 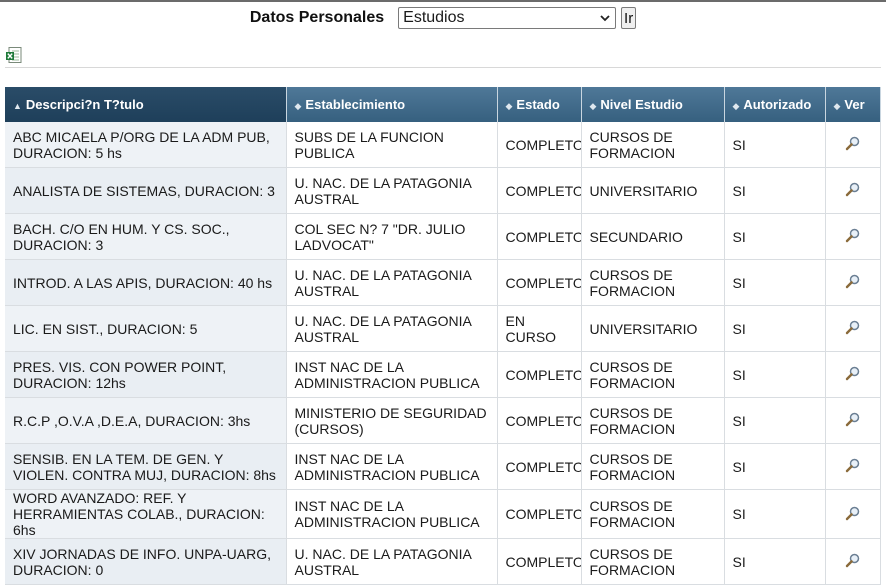 What do you see at coordinates (317, 17) in the screenshot?
I see `toolbar-label: Datos Personales` at bounding box center [317, 17].